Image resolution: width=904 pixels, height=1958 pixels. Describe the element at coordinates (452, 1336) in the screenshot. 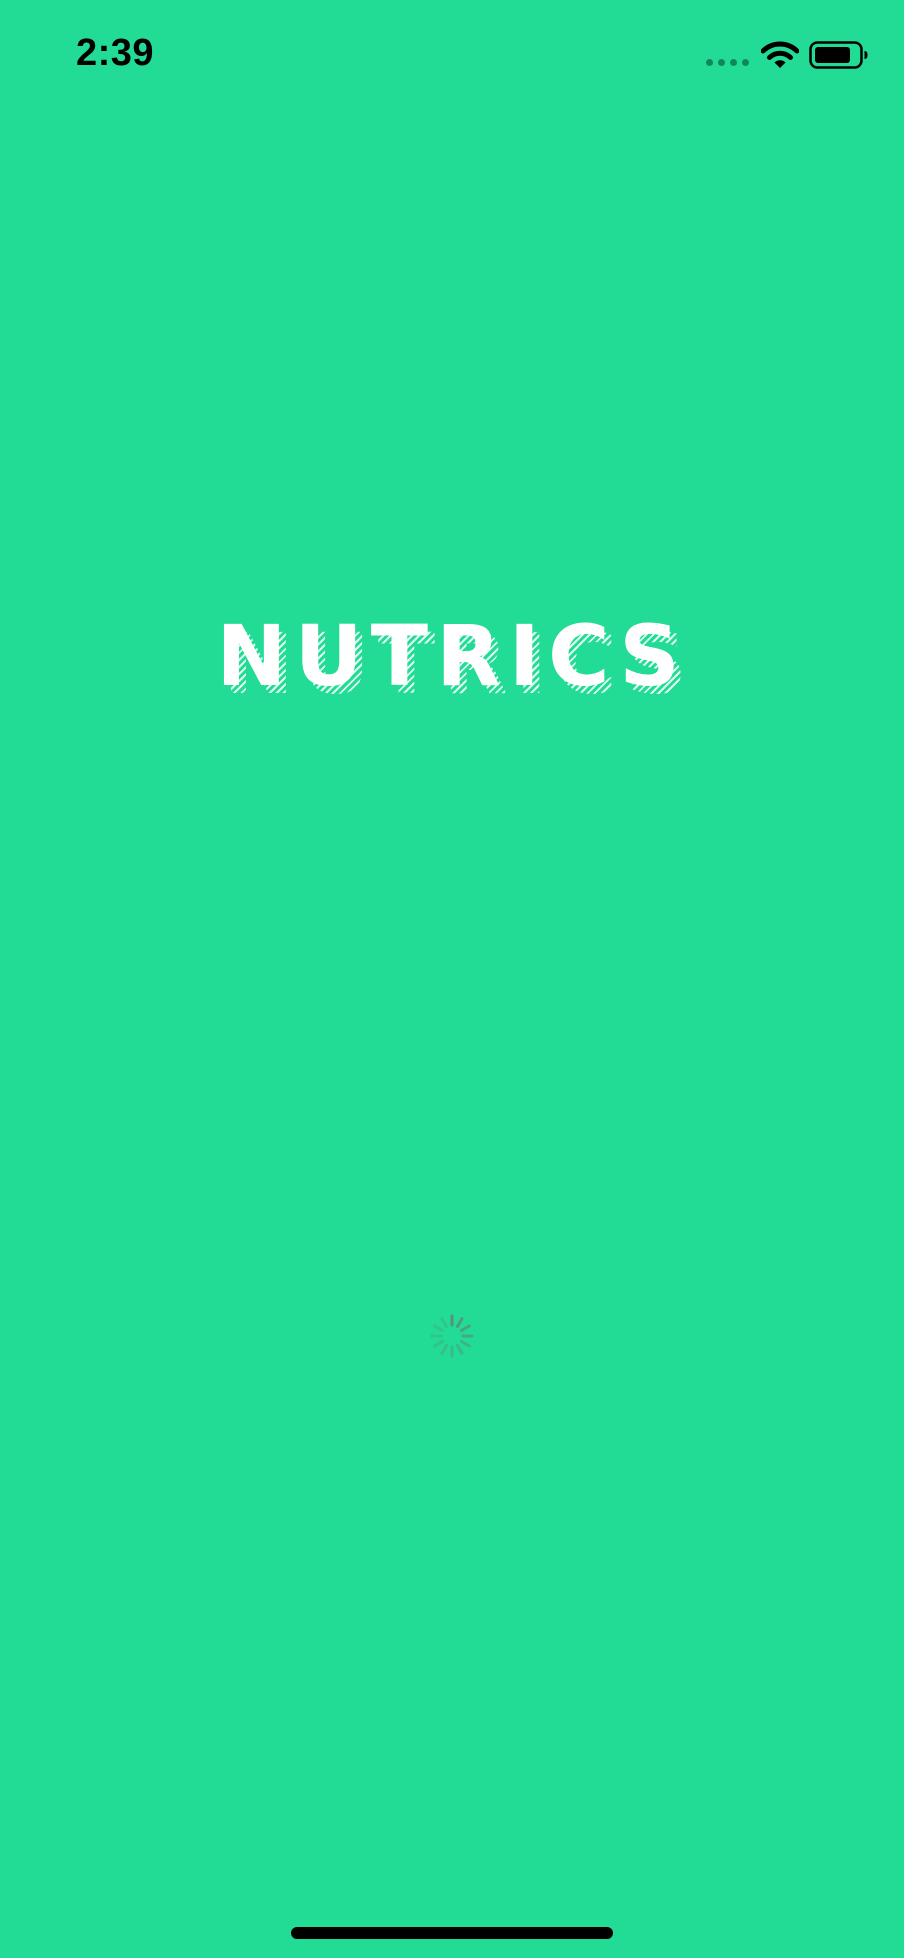

I see `spinner-icon` at that location.